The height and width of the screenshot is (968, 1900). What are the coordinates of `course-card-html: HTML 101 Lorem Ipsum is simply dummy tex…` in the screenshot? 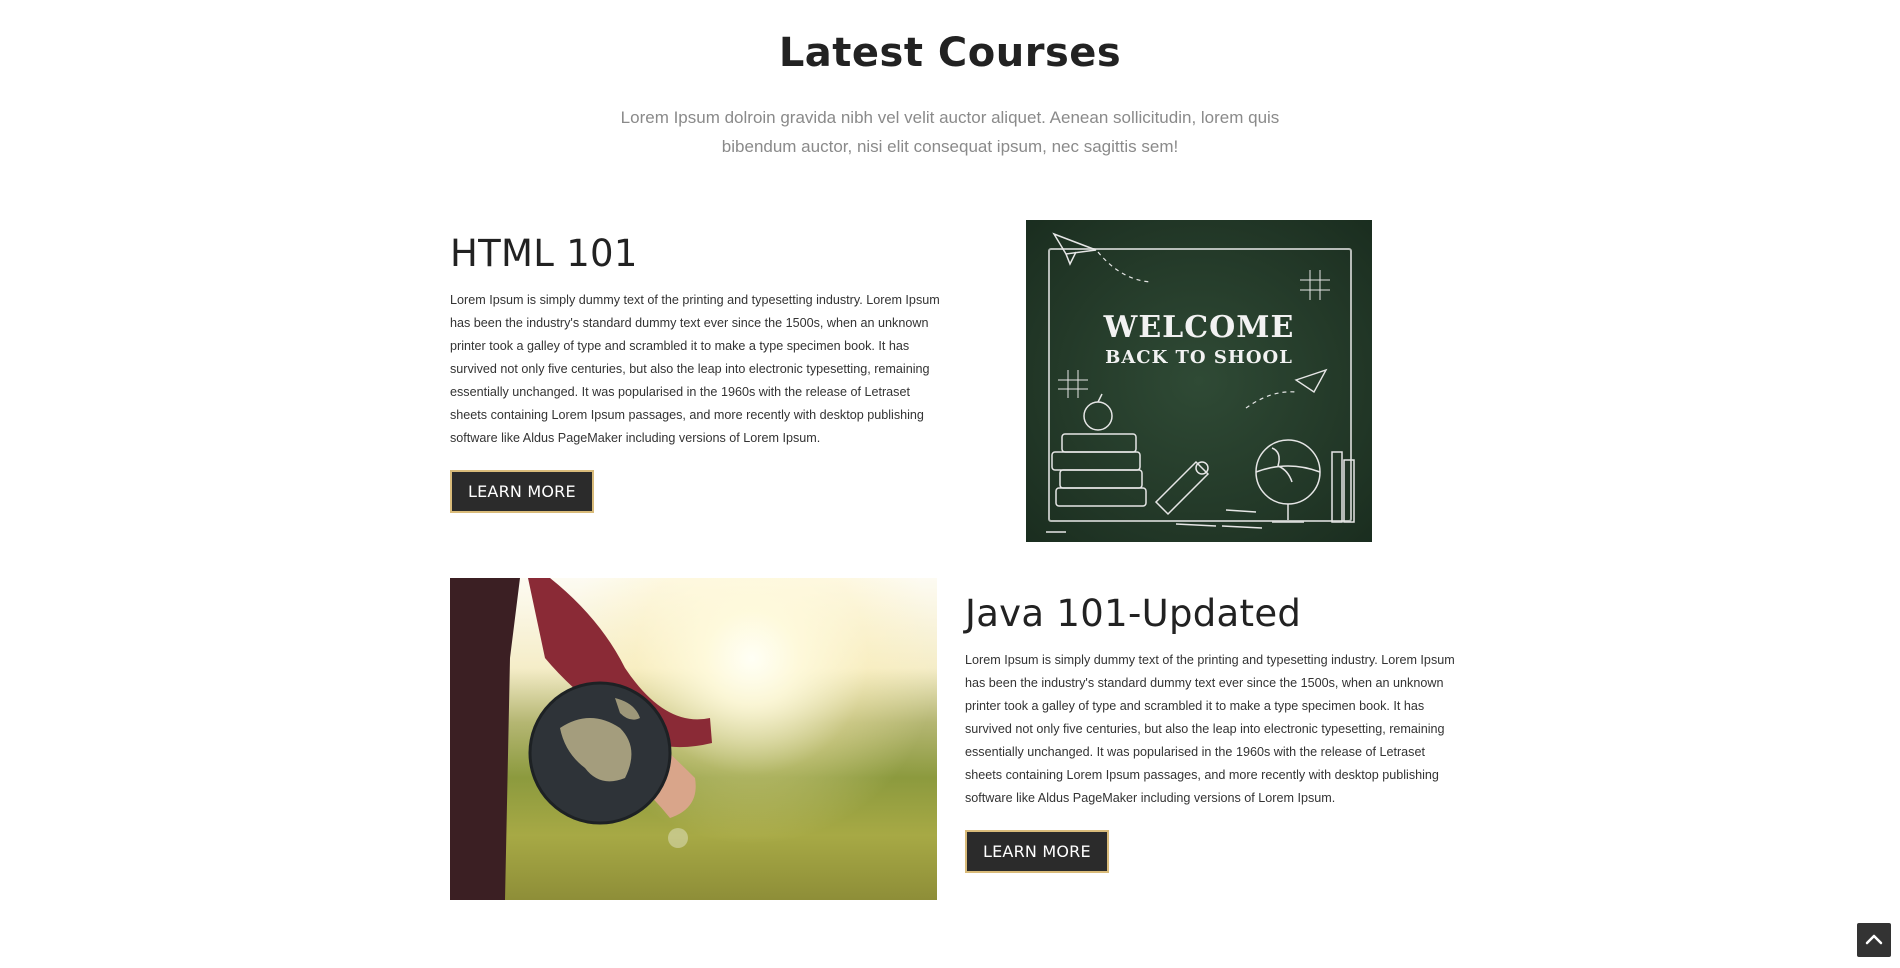 It's located at (695, 372).